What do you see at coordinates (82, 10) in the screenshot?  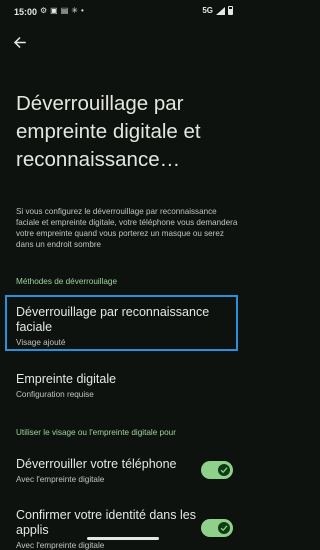 I see `more-notifications-icon: •` at bounding box center [82, 10].